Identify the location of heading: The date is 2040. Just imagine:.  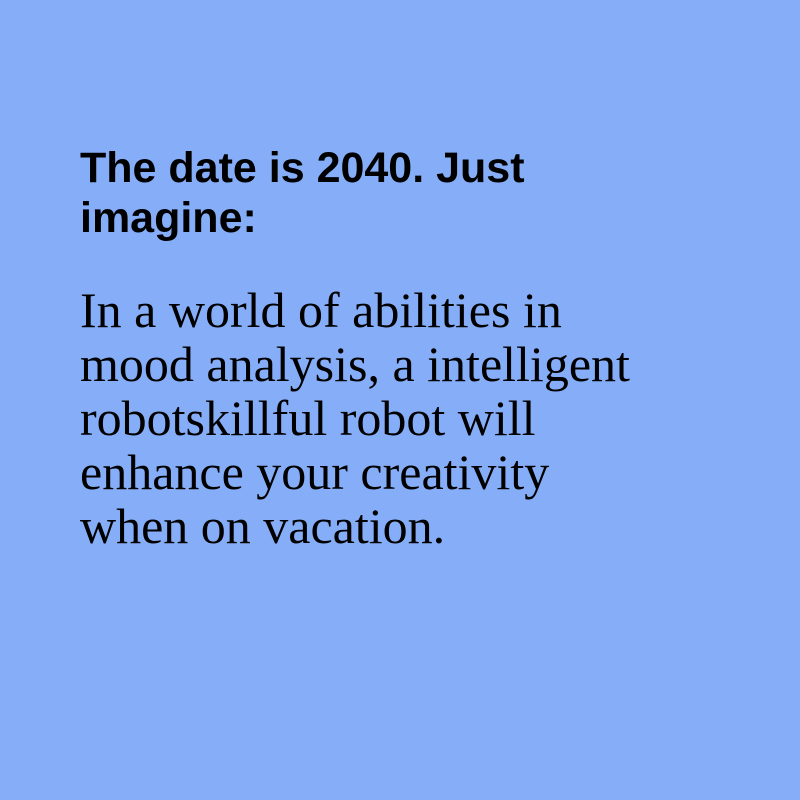
(302, 193).